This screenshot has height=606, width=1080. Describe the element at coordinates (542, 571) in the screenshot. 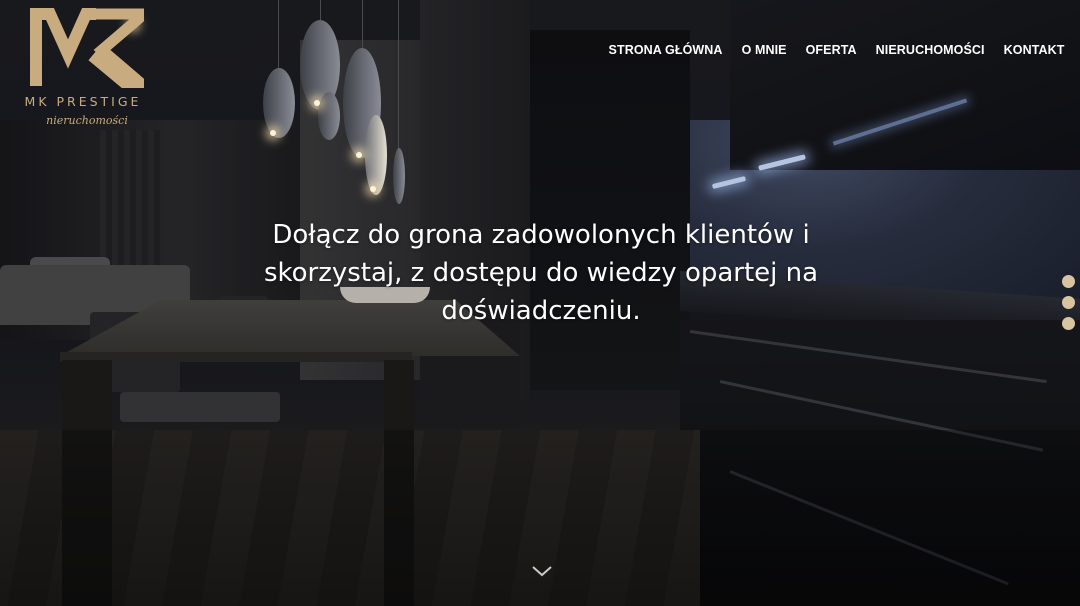

I see `chevron-down-icon` at that location.